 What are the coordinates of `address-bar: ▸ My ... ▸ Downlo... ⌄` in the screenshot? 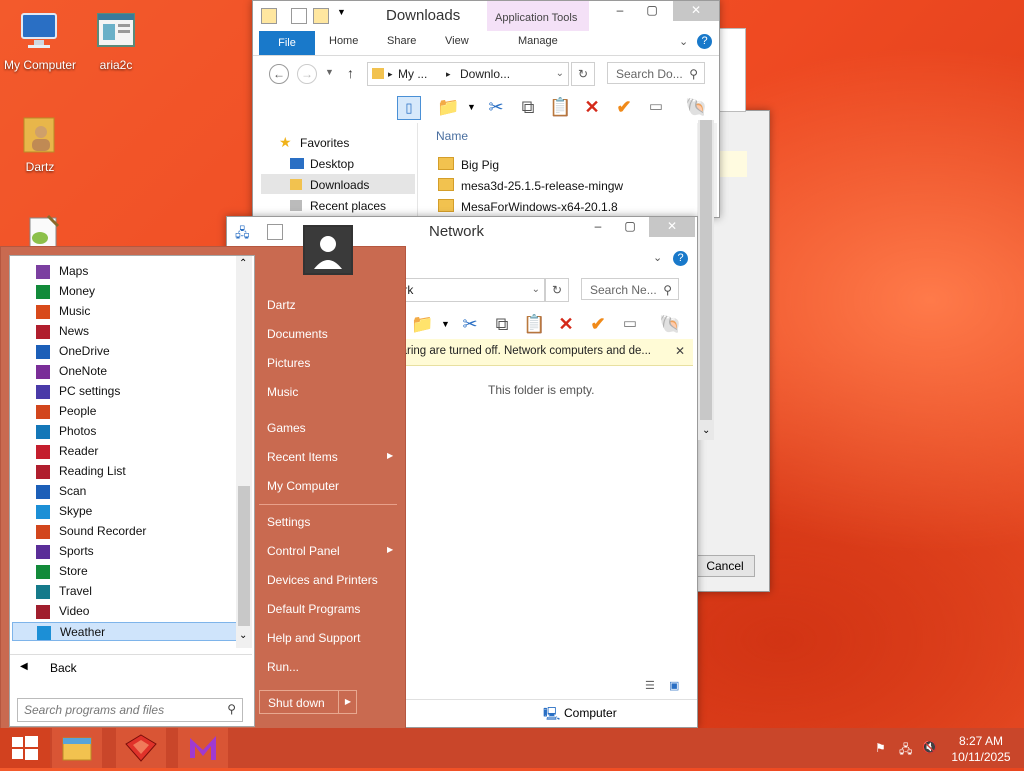 It's located at (468, 74).